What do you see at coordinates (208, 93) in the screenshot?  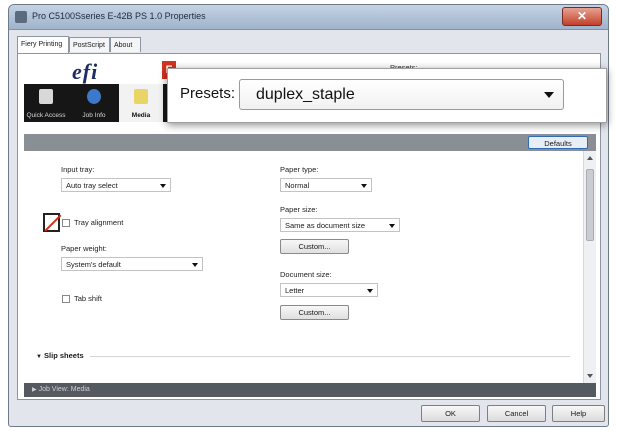 I see `presets-label: Presets:` at bounding box center [208, 93].